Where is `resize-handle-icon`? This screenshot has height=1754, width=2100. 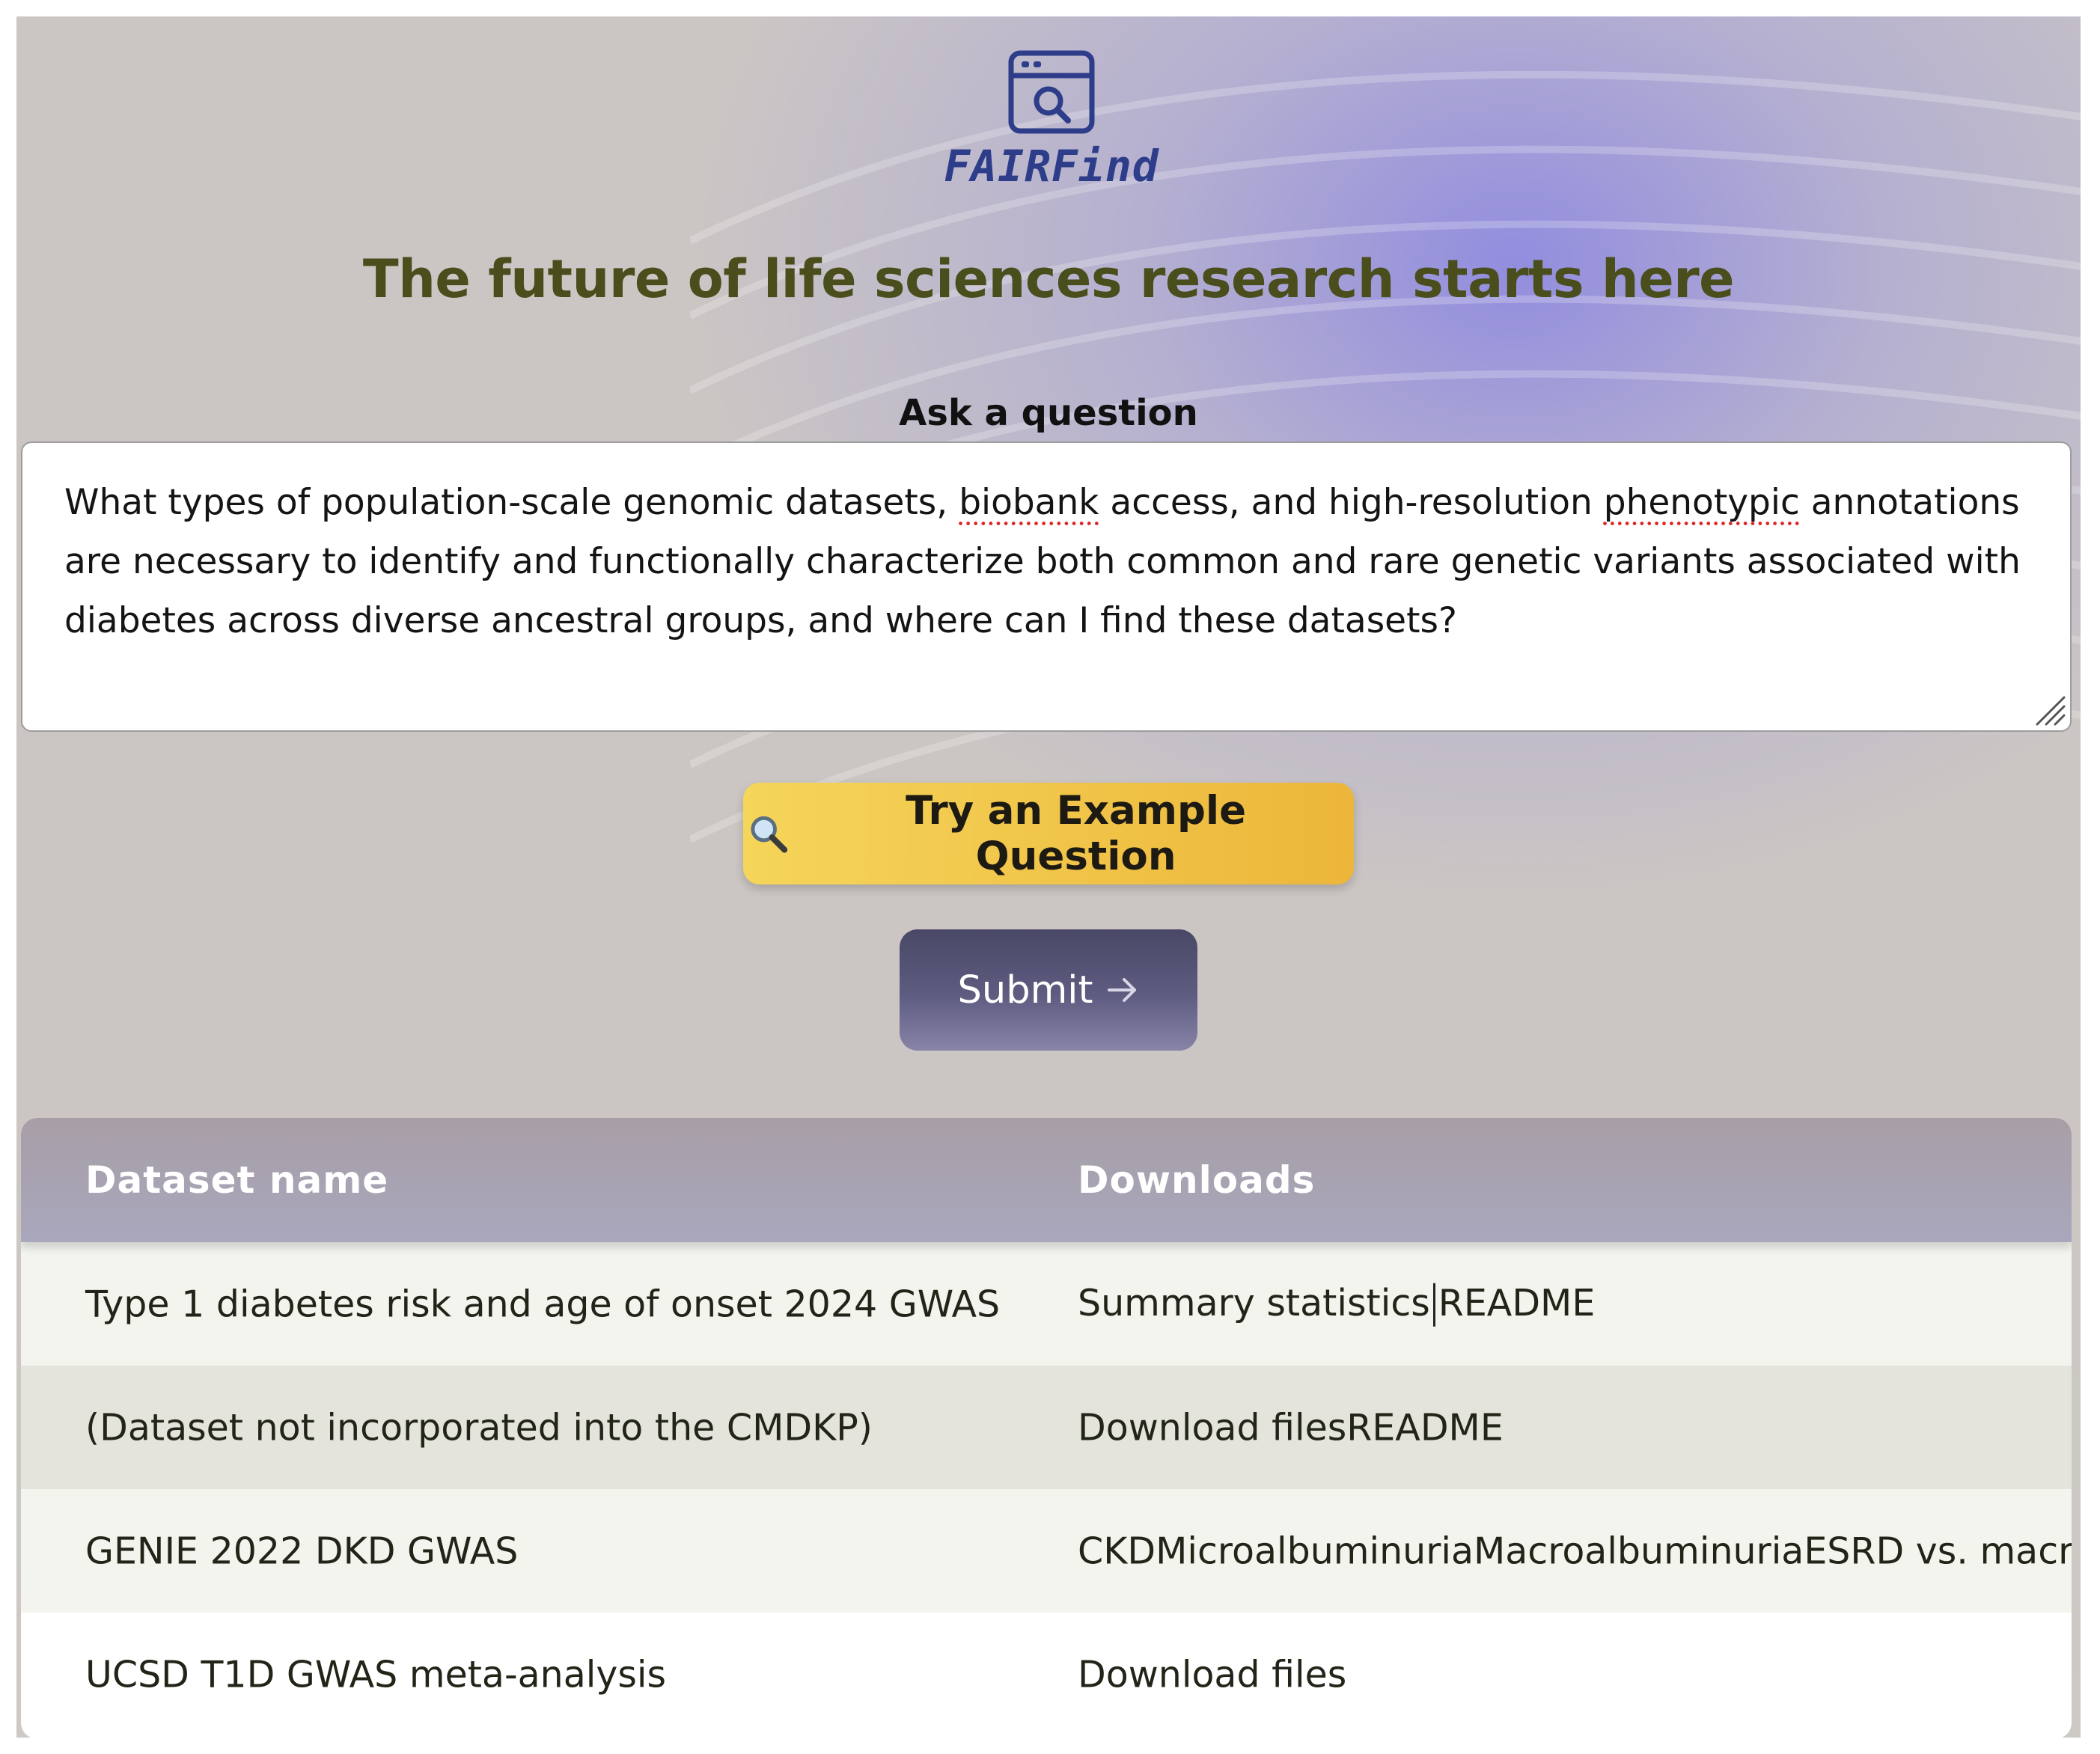 resize-handle-icon is located at coordinates (2050, 710).